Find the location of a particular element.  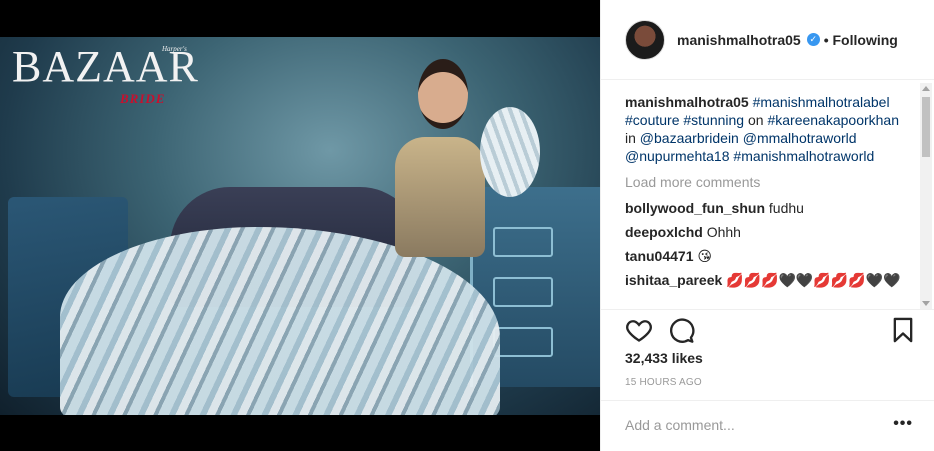

magazine-super: Harper's is located at coordinates (174, 49).